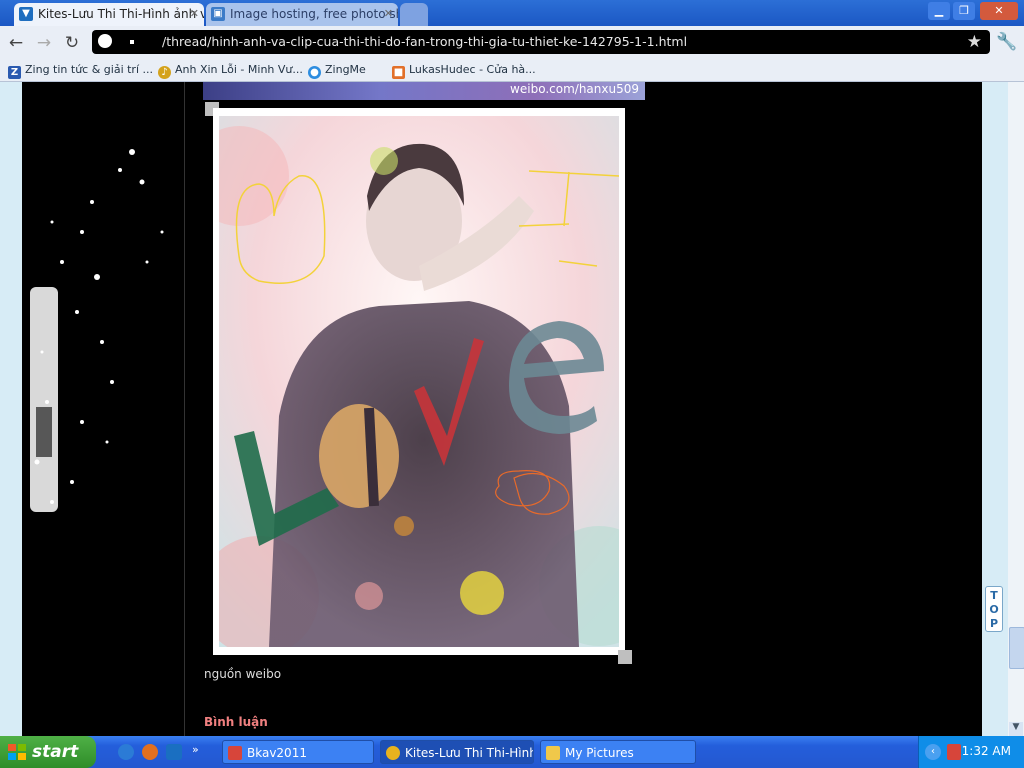 Image resolution: width=1024 pixels, height=768 pixels. What do you see at coordinates (105, 41) in the screenshot?
I see `page-globe-icon` at bounding box center [105, 41].